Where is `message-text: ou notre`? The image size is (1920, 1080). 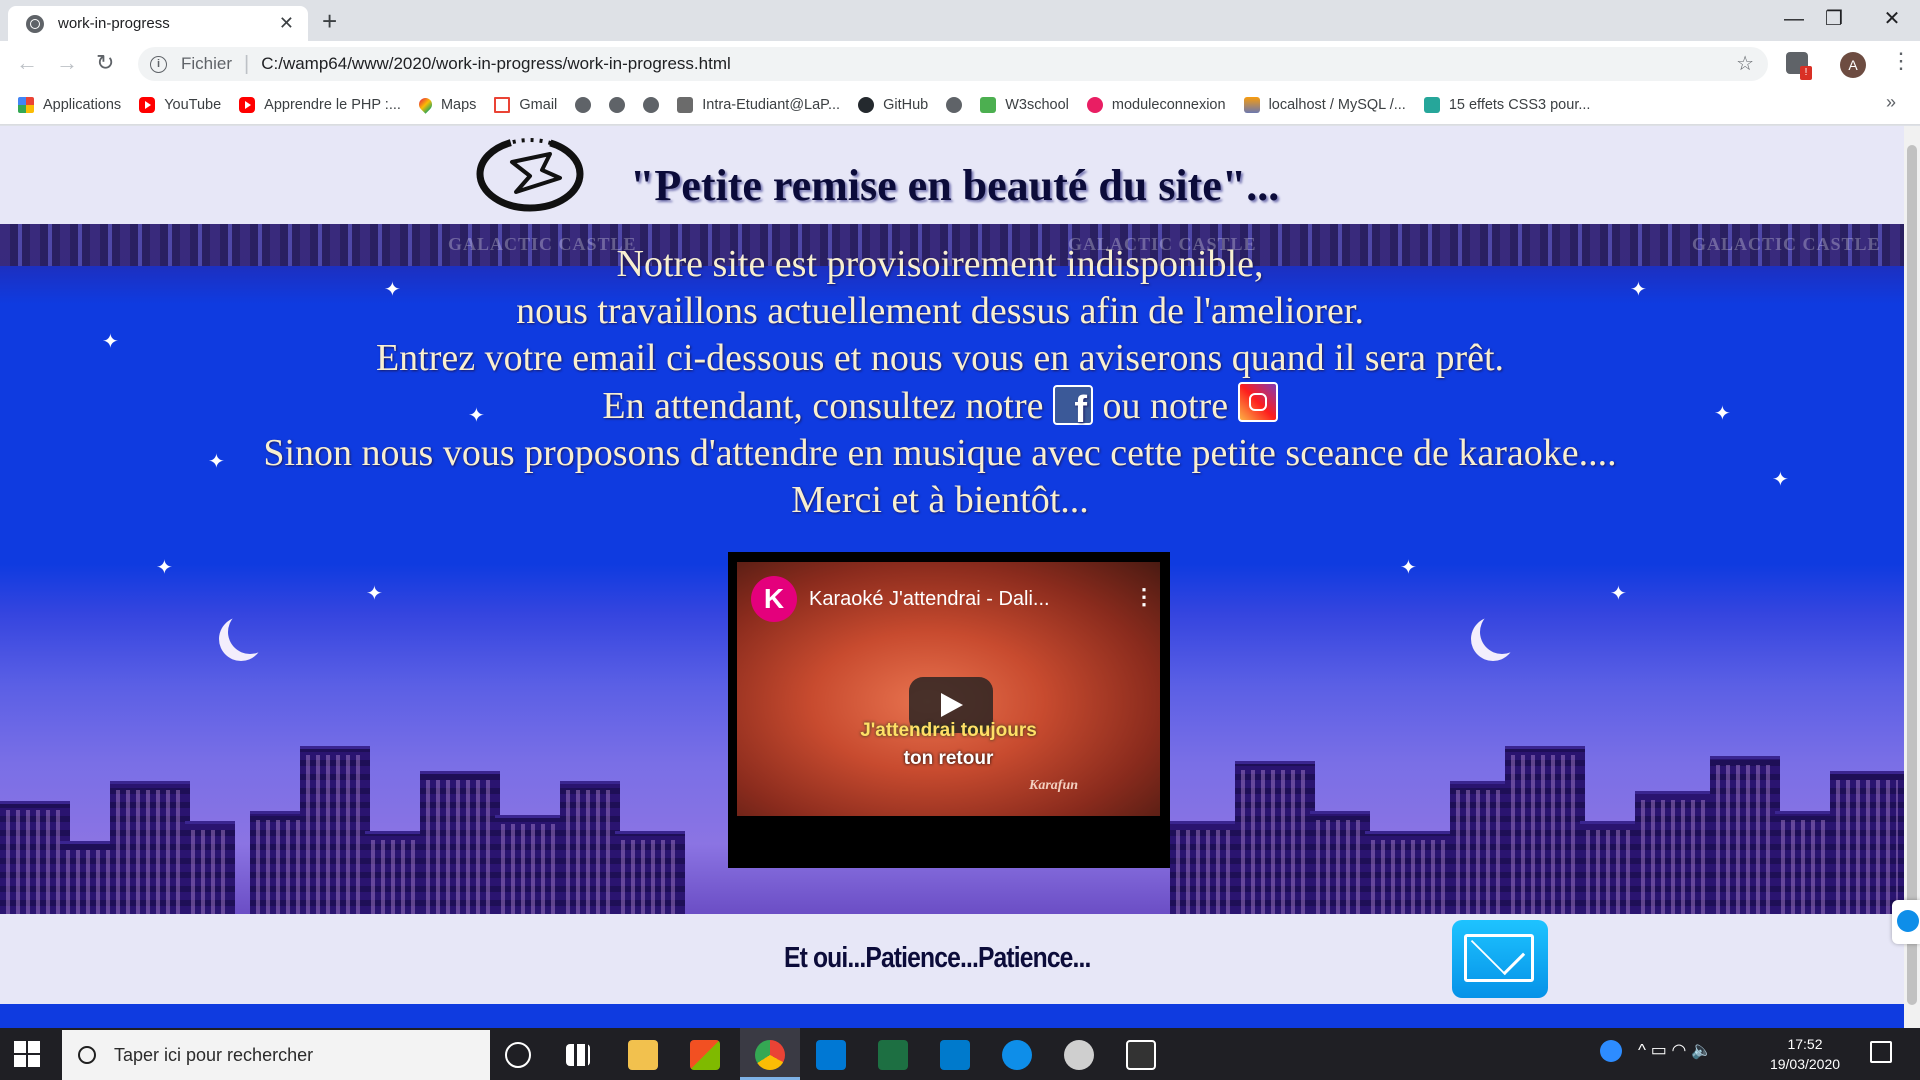
message-text: ou notre is located at coordinates (1165, 406).